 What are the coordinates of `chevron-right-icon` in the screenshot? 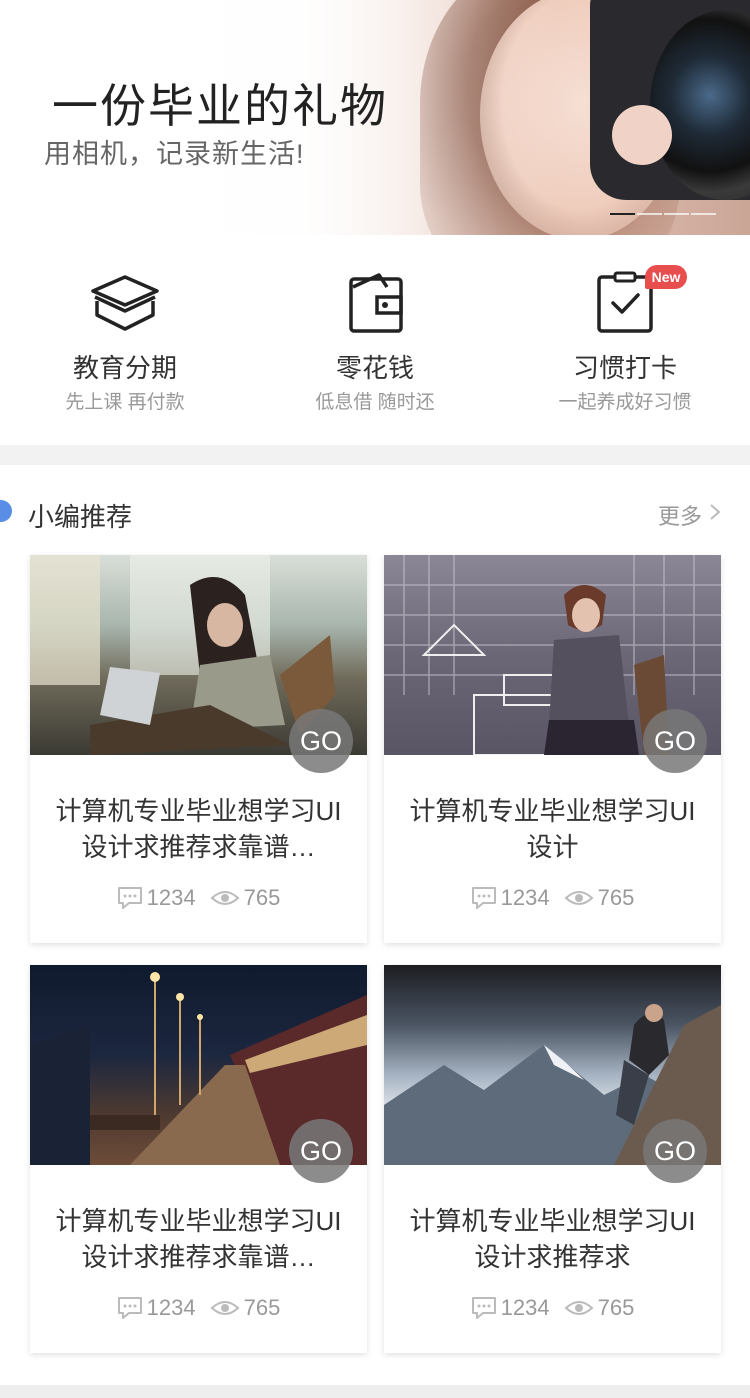 It's located at (715, 512).